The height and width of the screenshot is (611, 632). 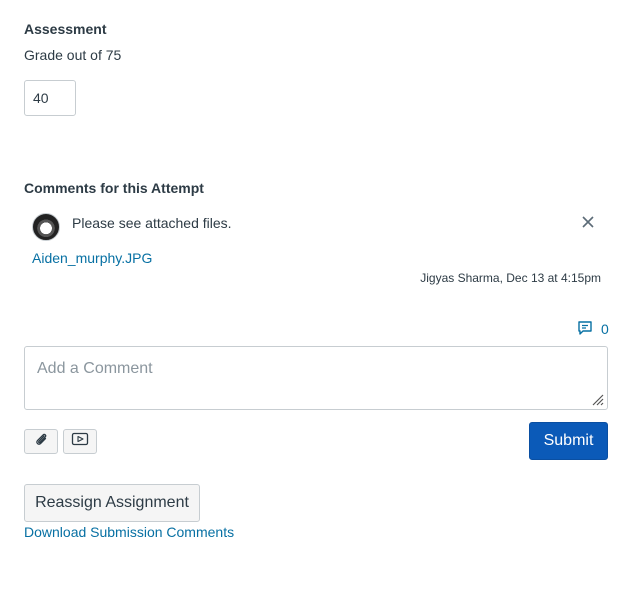 I want to click on resize-handle, so click(x=597, y=399).